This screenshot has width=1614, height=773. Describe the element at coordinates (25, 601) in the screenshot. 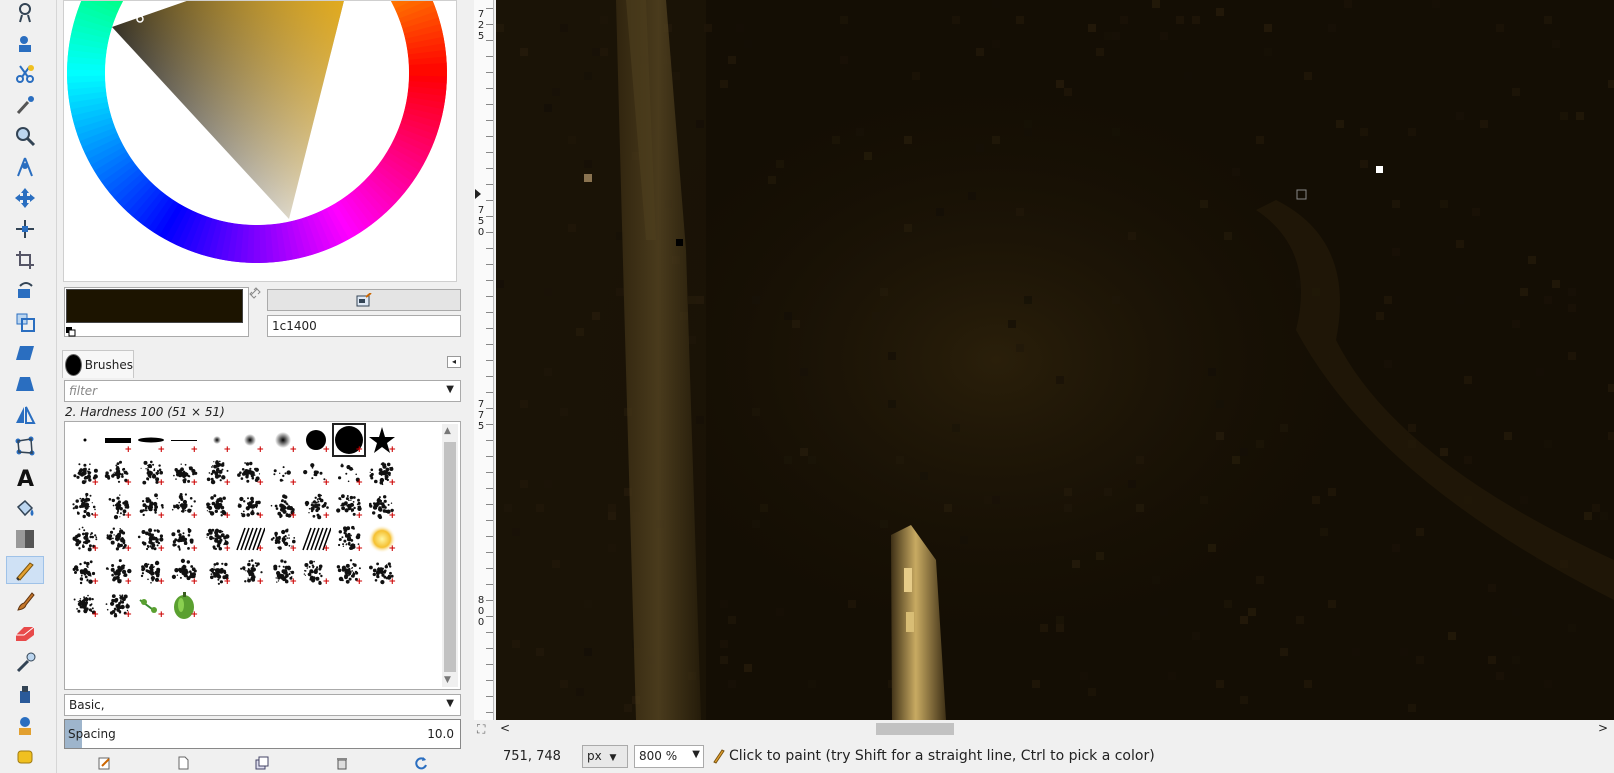

I see `paintbrush-tool` at that location.